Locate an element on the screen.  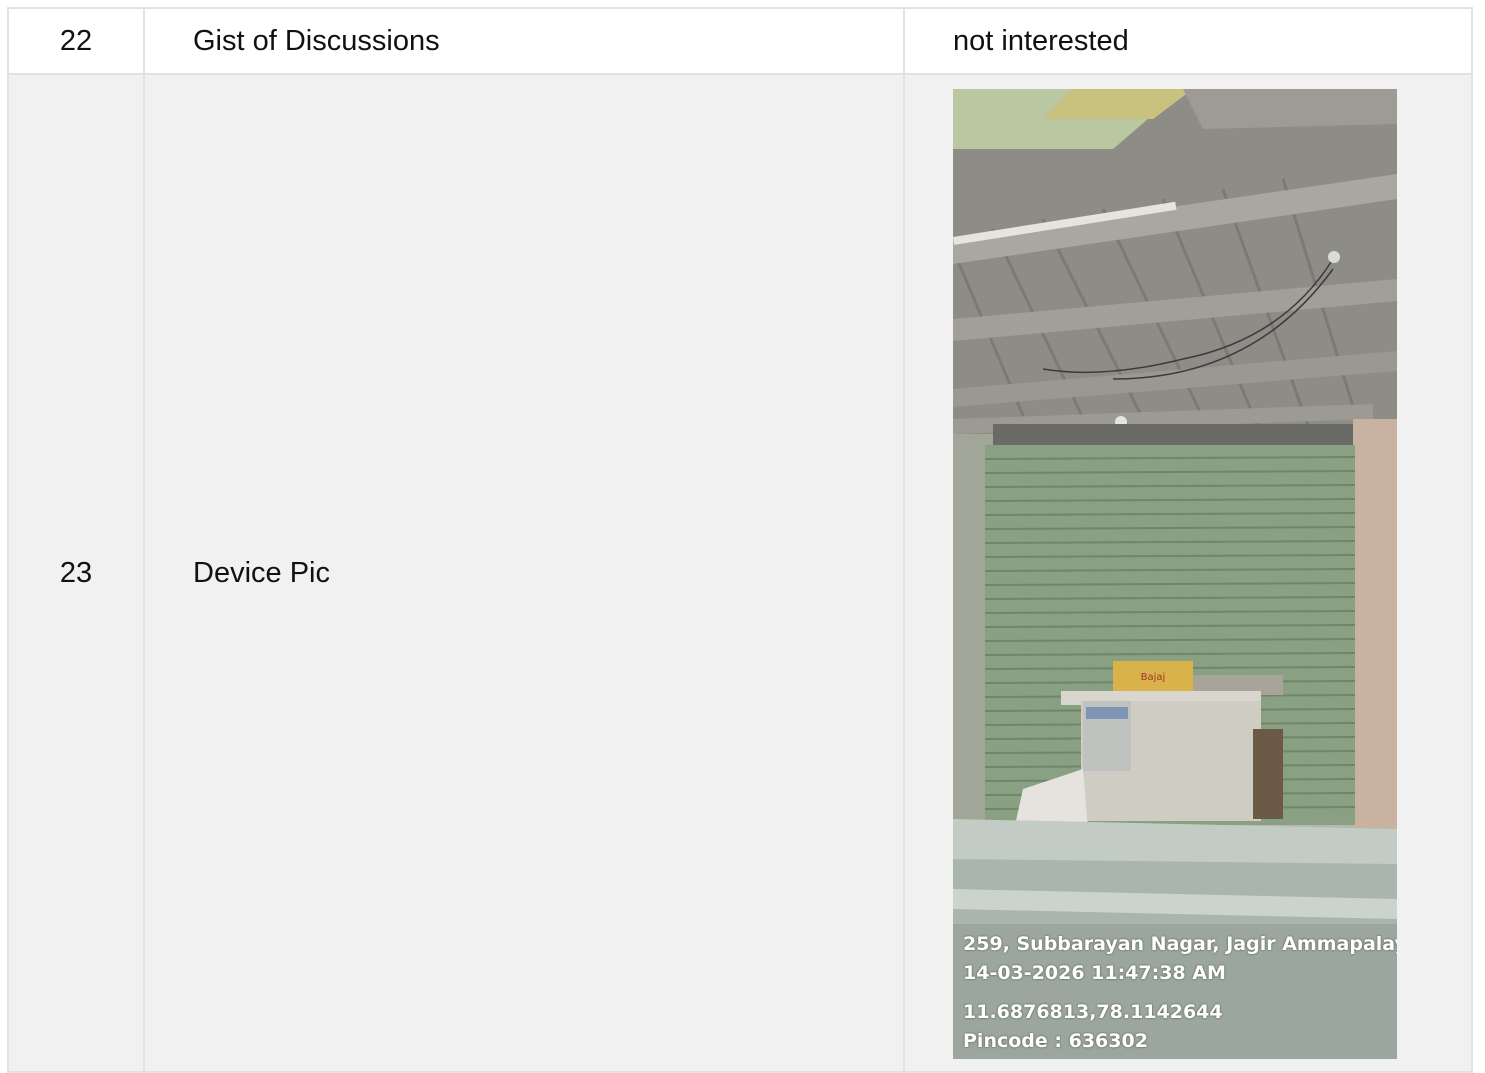
photo-datetime-stamp: 14-03-2026 11:47:38 AM is located at coordinates (1094, 972).